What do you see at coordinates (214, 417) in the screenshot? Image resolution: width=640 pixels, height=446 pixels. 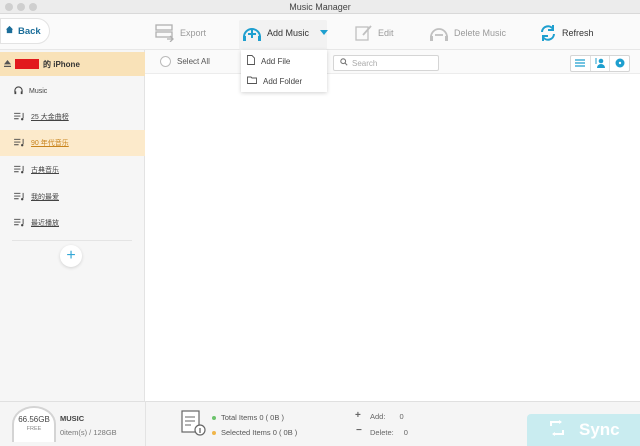 I see `total-dot` at bounding box center [214, 417].